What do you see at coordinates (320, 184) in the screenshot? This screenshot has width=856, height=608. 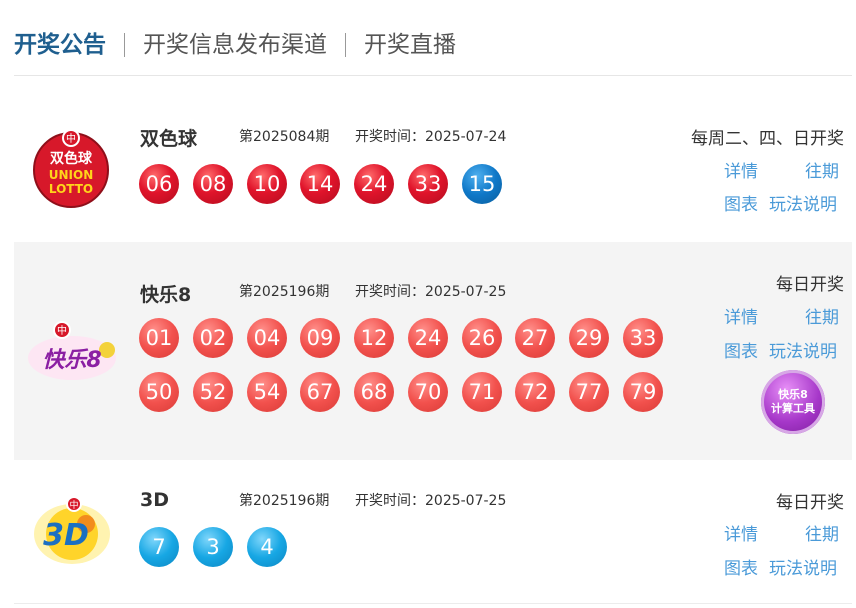 I see `red-ball: 14` at bounding box center [320, 184].